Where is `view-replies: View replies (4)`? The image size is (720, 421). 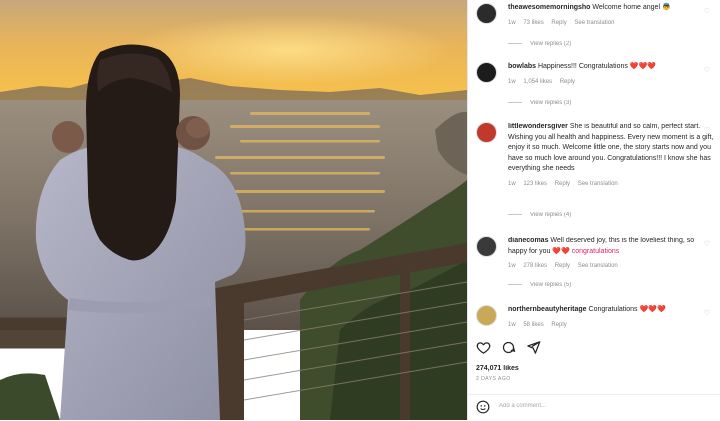 view-replies: View replies (4) is located at coordinates (539, 215).